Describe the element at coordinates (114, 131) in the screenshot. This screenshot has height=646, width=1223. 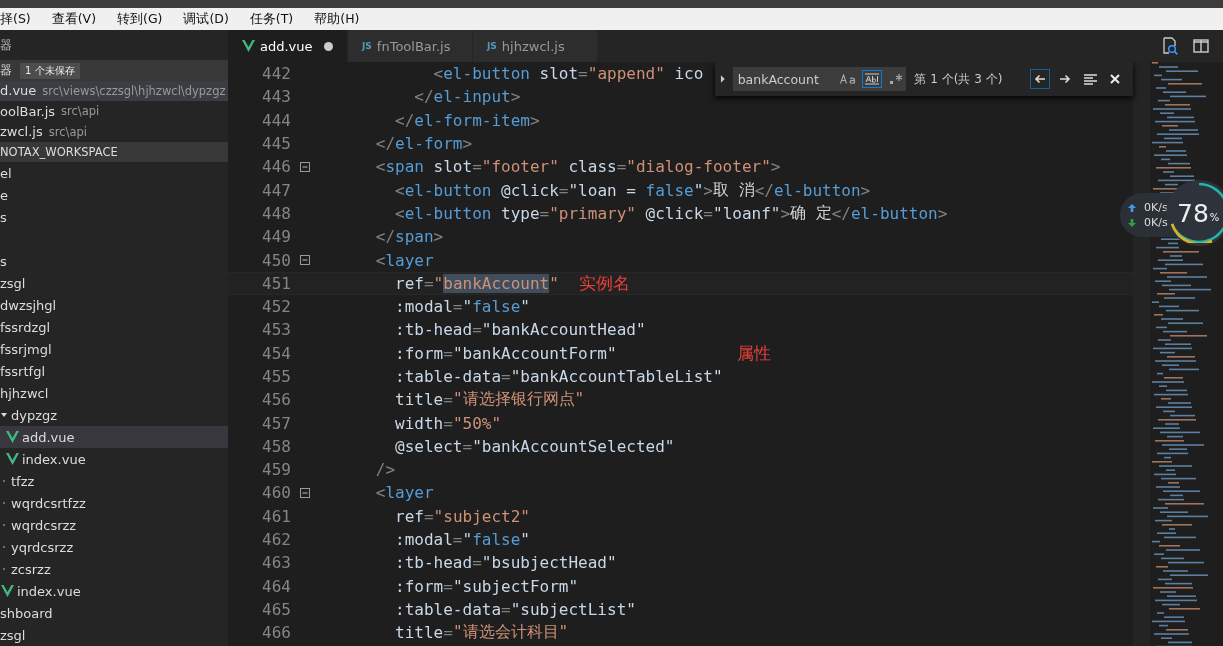
I see `open-editor-item: zwcl.js src\api` at that location.